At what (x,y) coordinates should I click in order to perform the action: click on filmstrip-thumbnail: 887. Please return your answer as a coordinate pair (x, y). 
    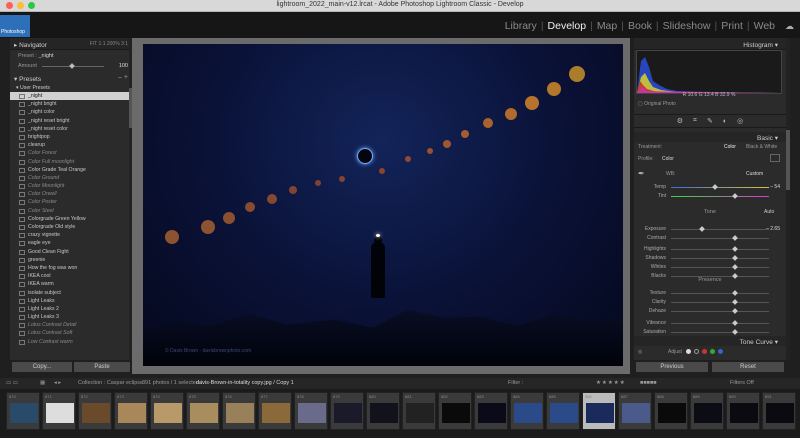
    Looking at the image, I should click on (635, 411).